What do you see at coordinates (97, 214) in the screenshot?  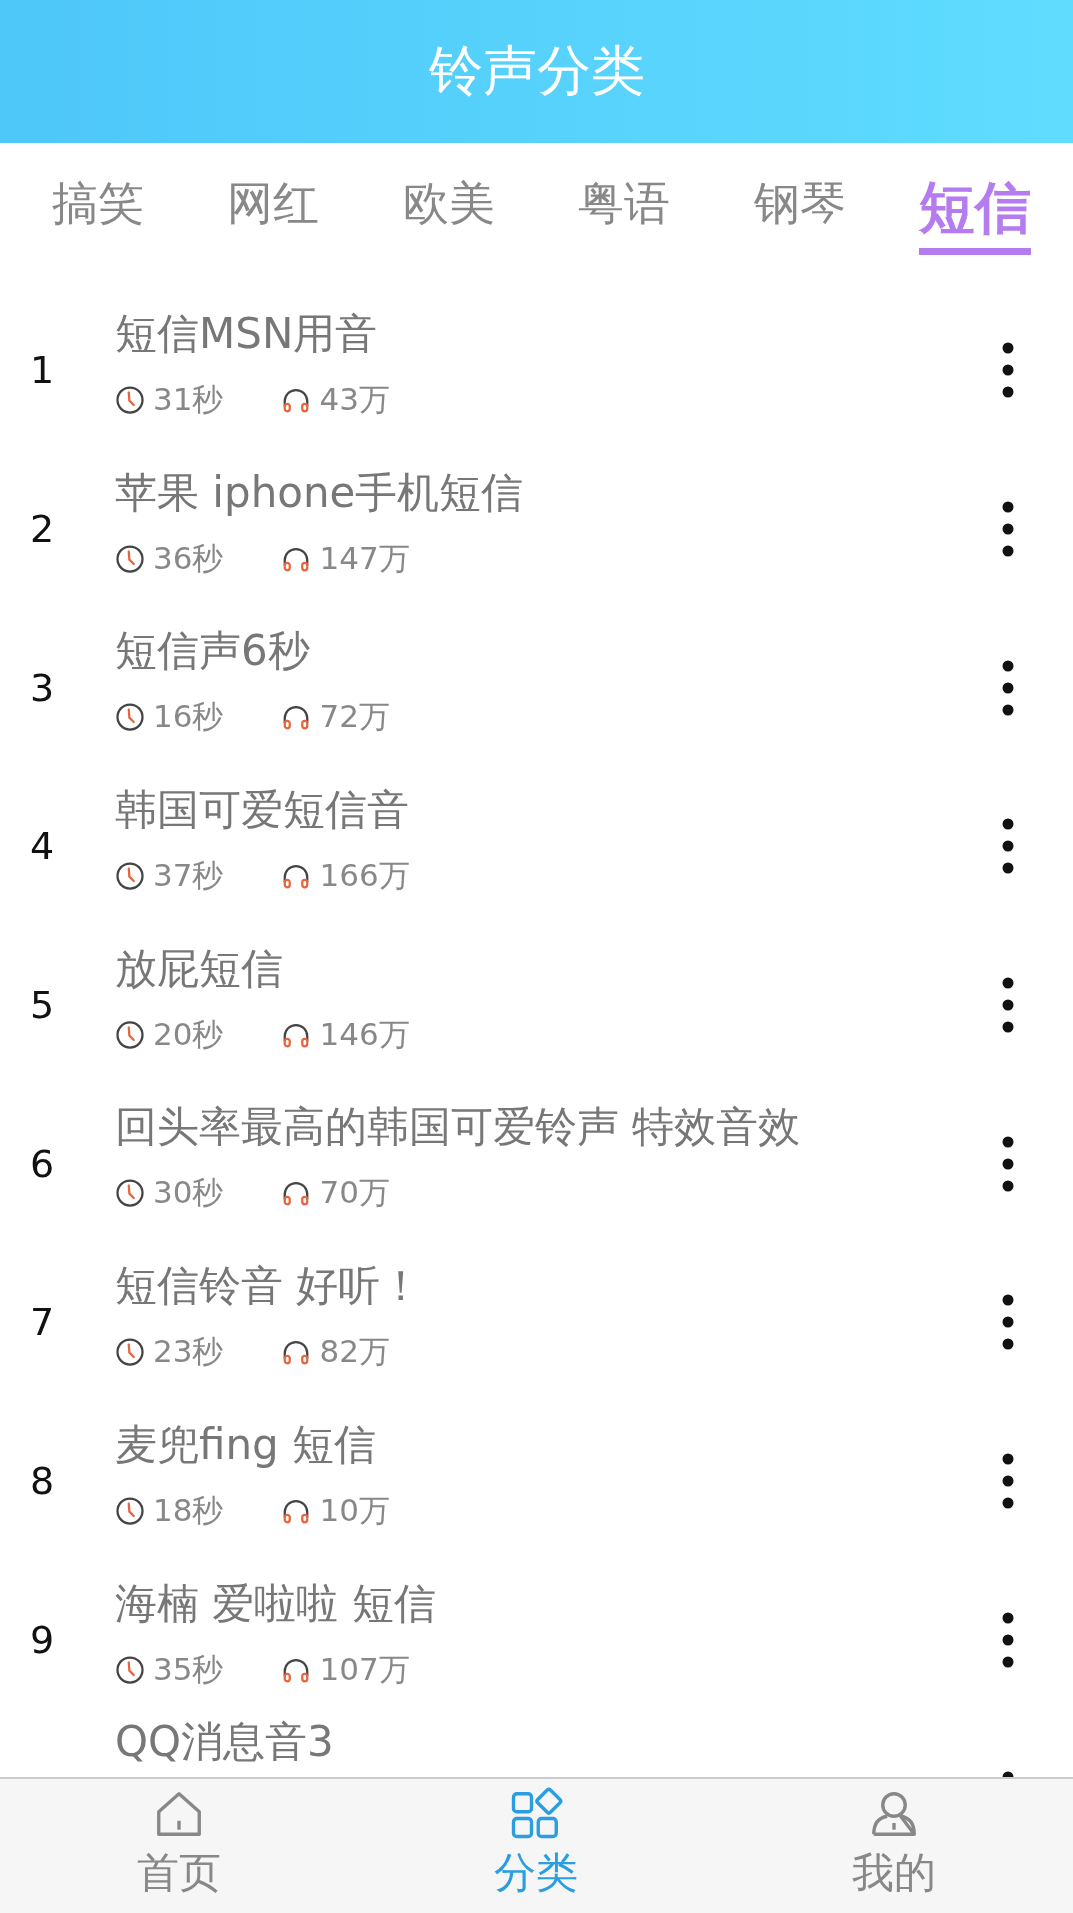 I see `category-tab: 搞笑` at bounding box center [97, 214].